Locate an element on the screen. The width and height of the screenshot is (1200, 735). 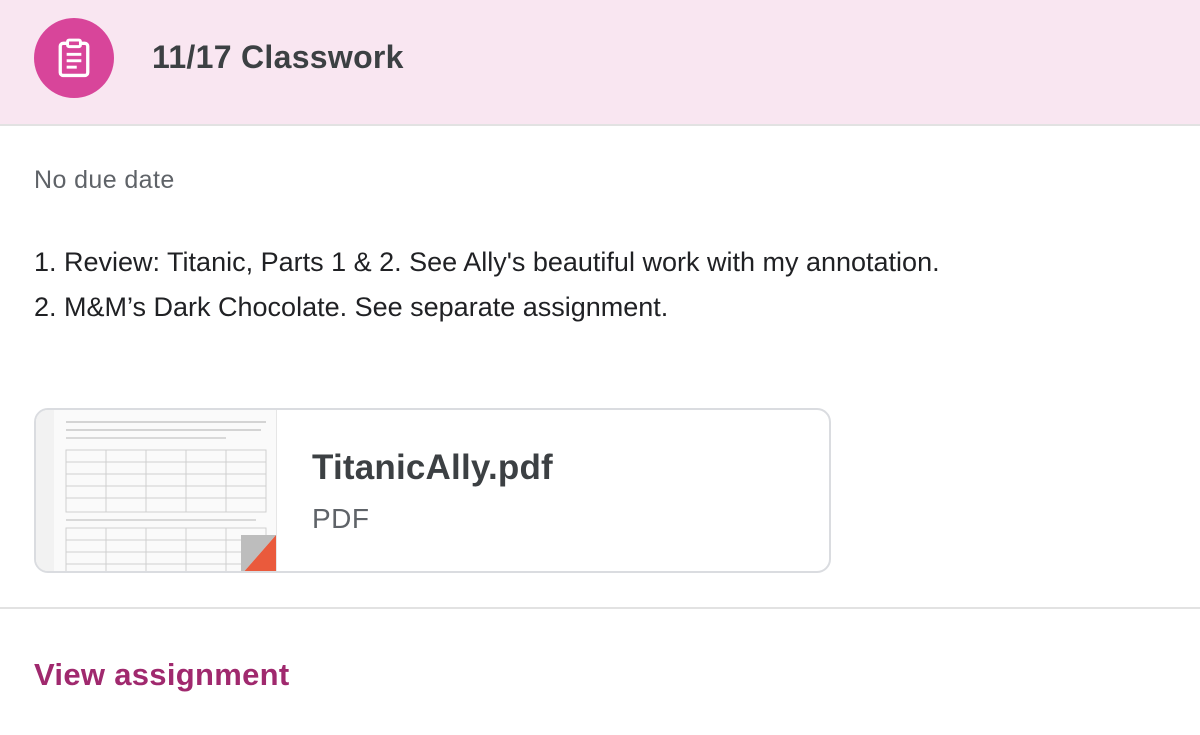
attachment-name: TitanicAlly.pdf is located at coordinates (432, 468).